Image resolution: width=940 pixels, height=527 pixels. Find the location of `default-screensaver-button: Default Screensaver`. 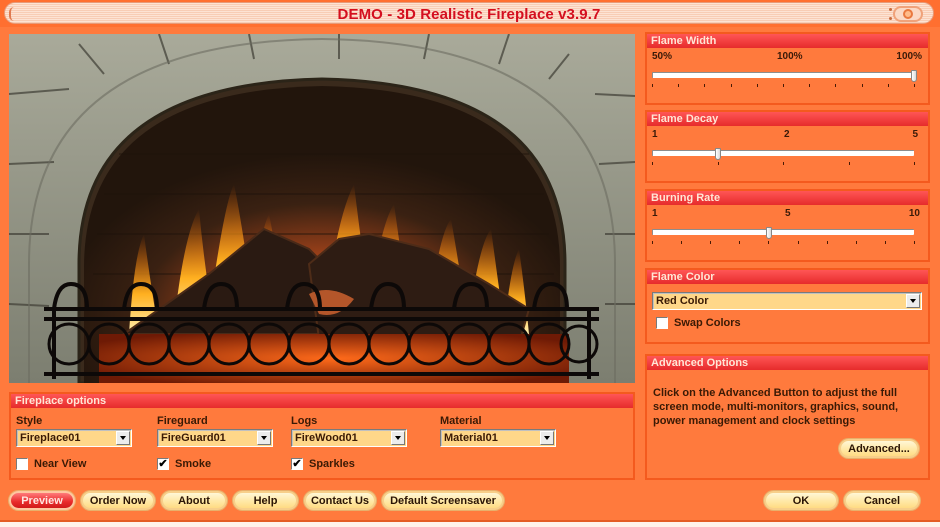

default-screensaver-button: Default Screensaver is located at coordinates (443, 500).